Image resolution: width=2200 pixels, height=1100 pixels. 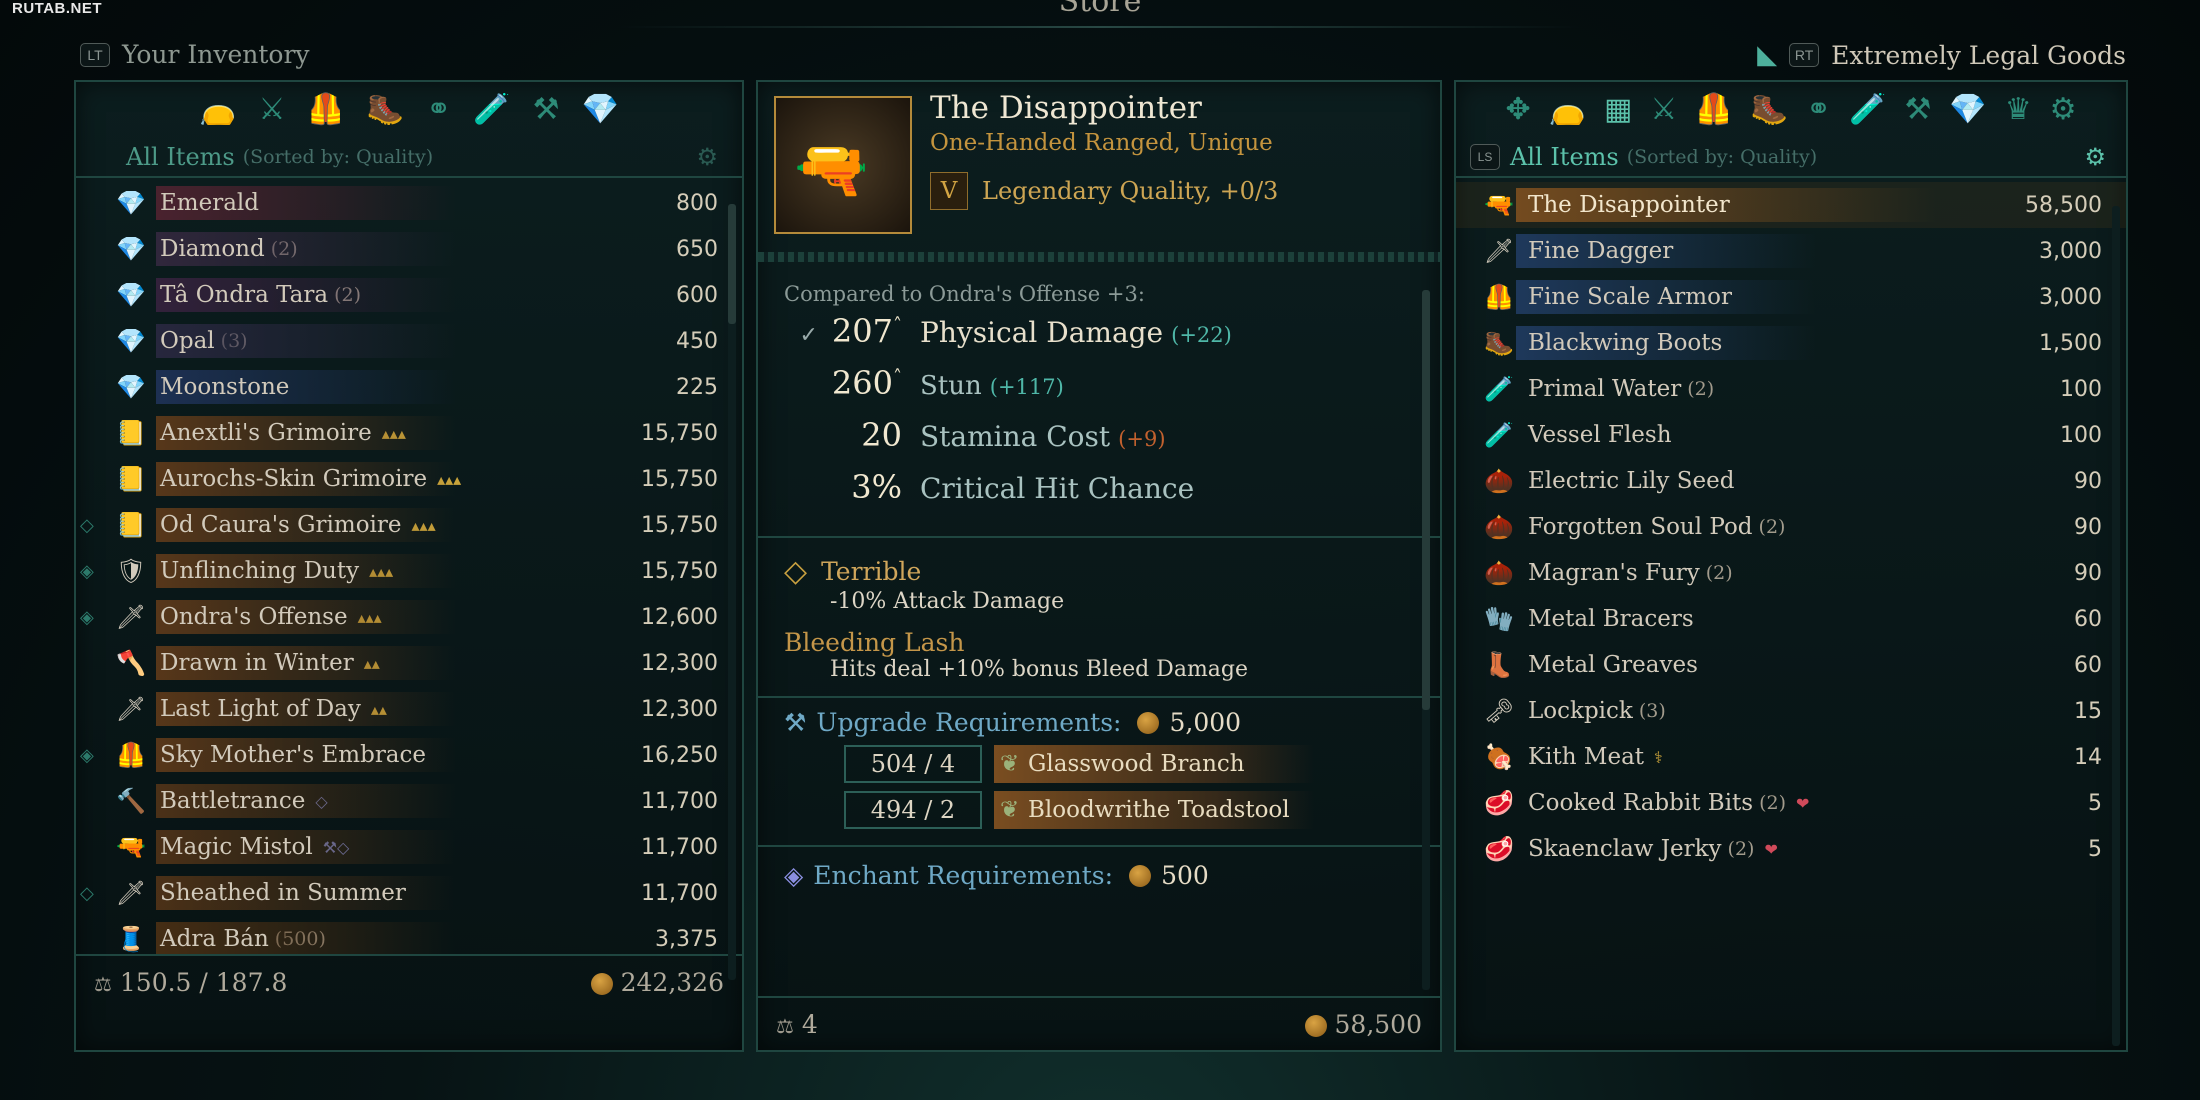 I want to click on list-item: 🥾 Blackwing Boots 1,500, so click(x=1791, y=343).